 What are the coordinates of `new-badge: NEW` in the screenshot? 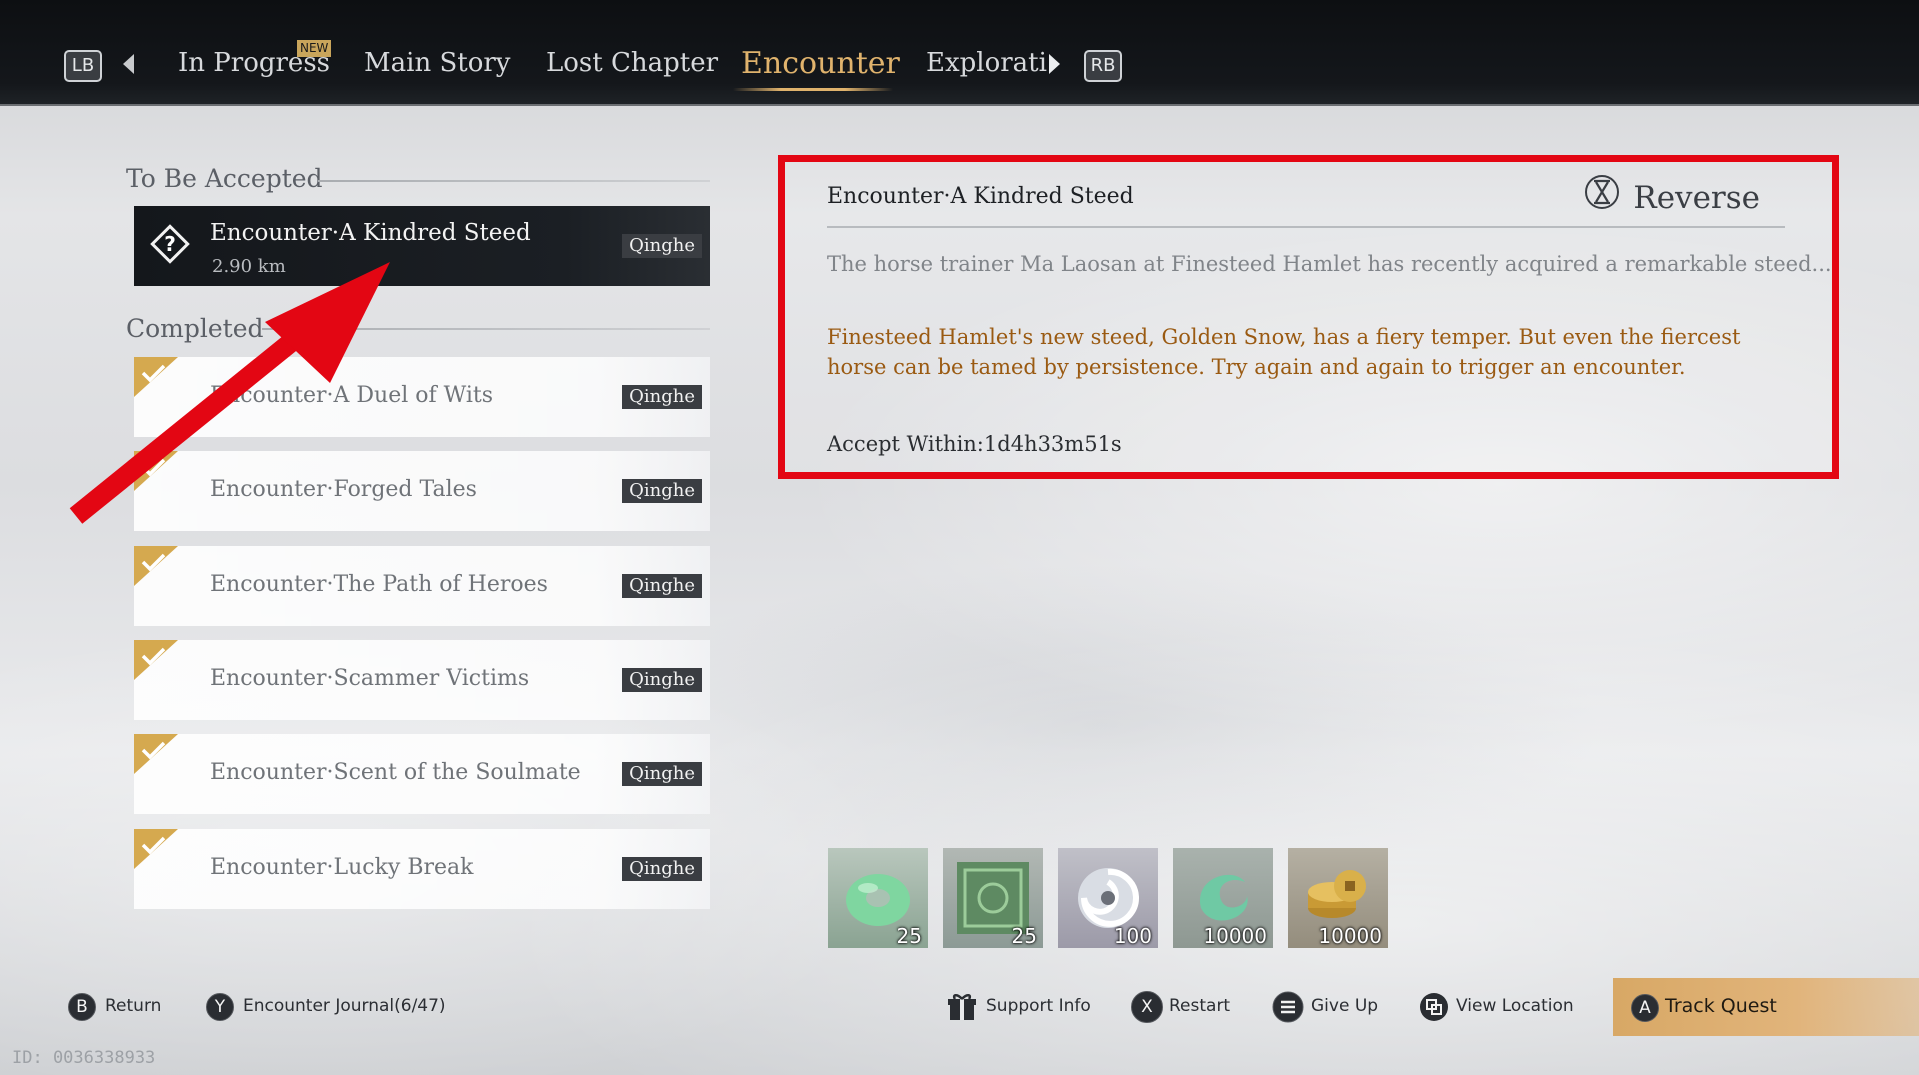 It's located at (314, 48).